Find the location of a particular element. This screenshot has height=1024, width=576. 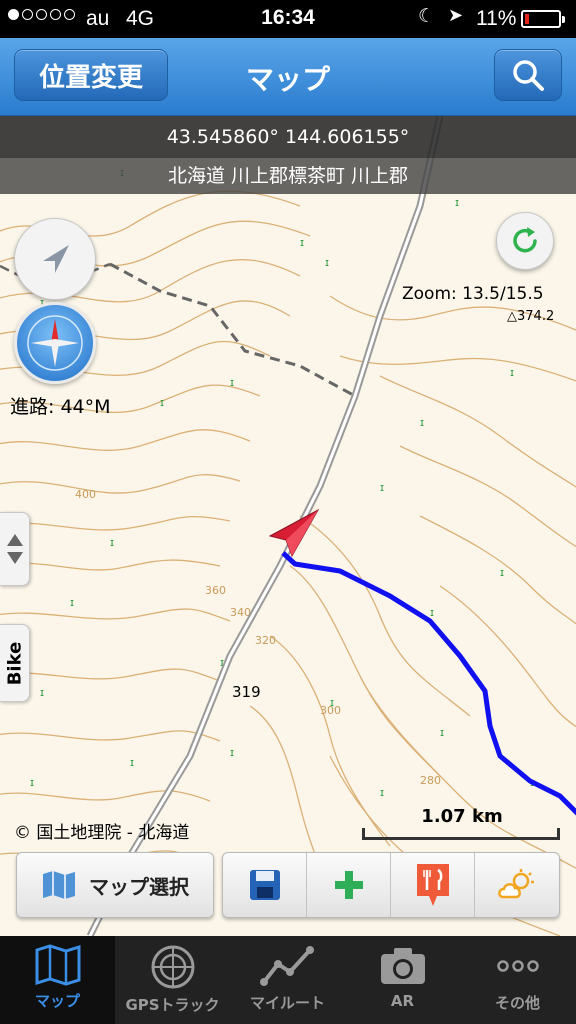

restaurant-icon is located at coordinates (432, 885).